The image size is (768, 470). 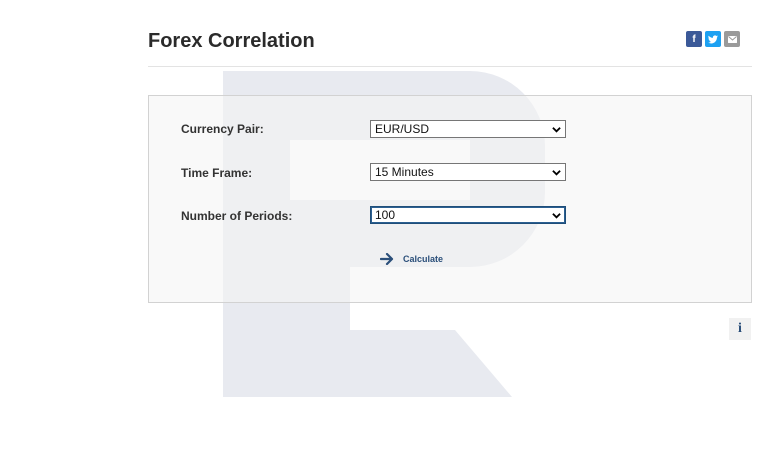 I want to click on periods-select: 100, so click(x=468, y=215).